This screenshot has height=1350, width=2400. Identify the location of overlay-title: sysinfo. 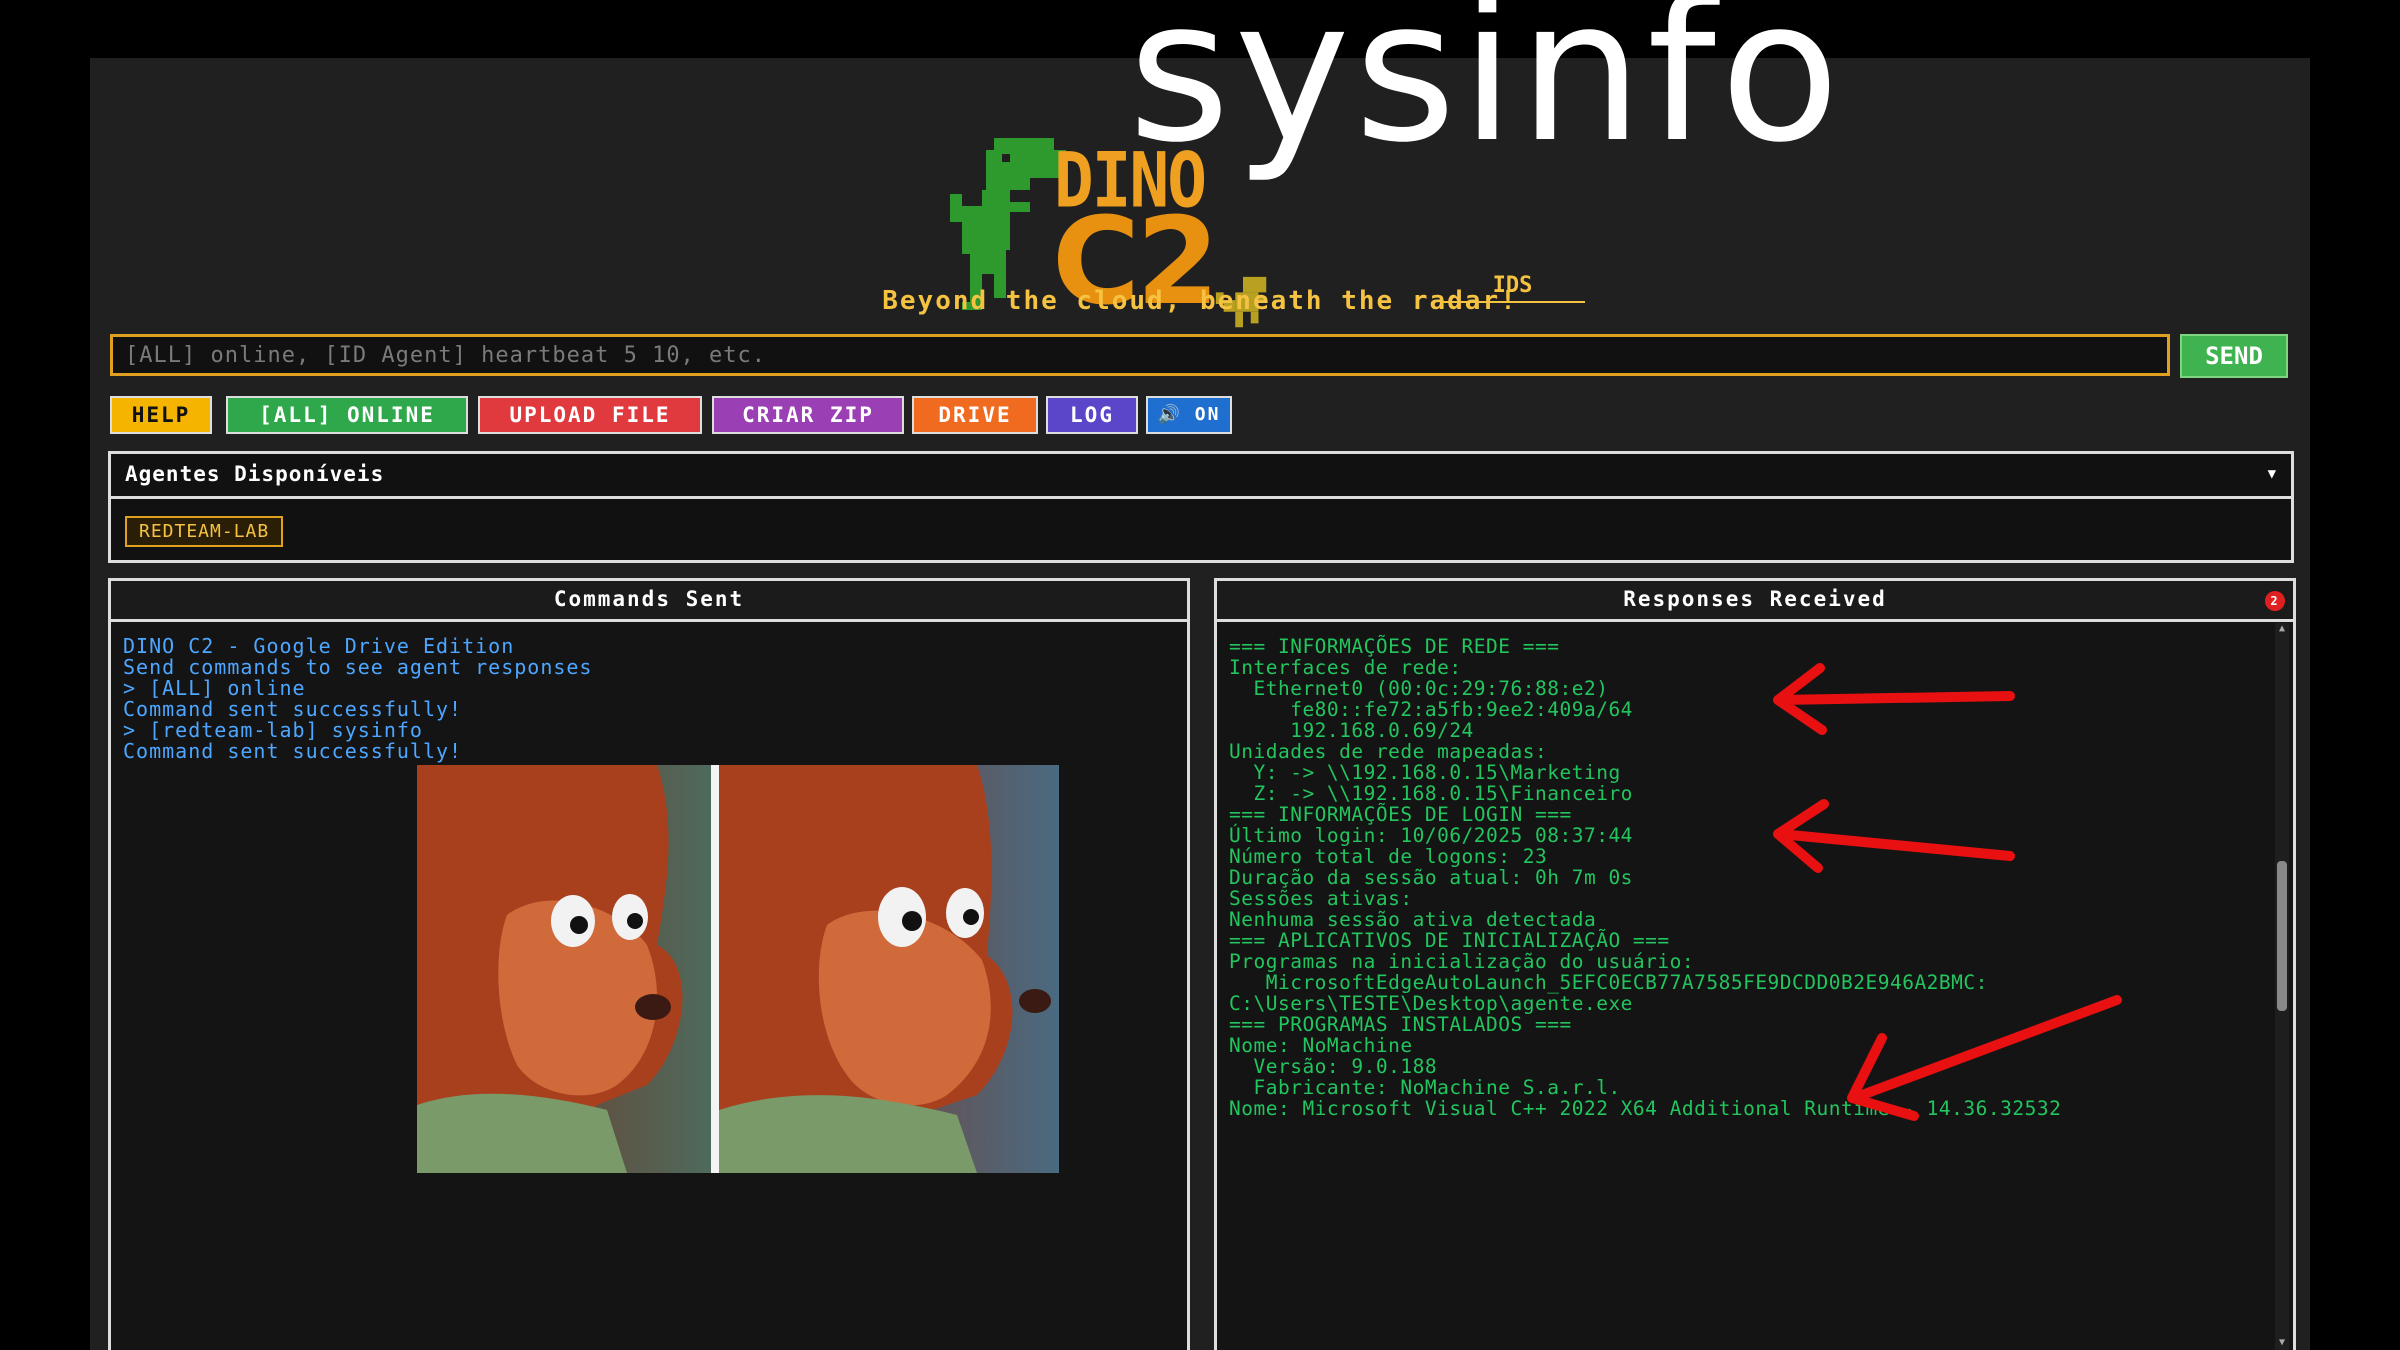
(1486, 93).